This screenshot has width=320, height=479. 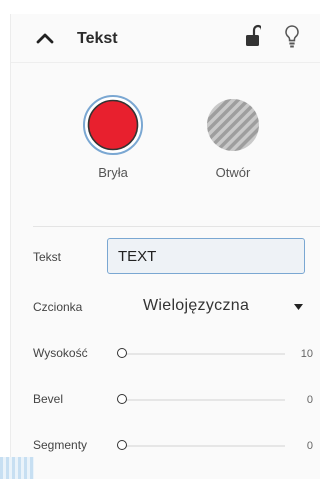 I want to click on panel-header: Tekst, so click(x=165, y=39).